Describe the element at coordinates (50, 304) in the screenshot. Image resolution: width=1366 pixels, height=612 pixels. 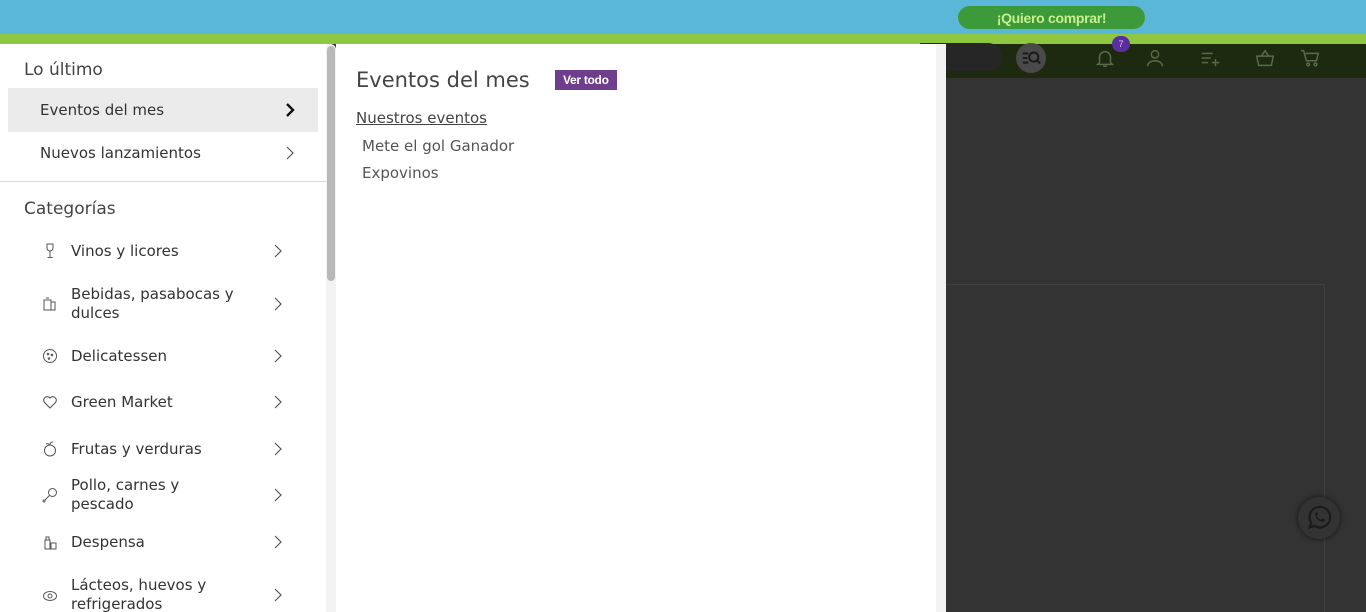
I see `snacks-icon` at that location.